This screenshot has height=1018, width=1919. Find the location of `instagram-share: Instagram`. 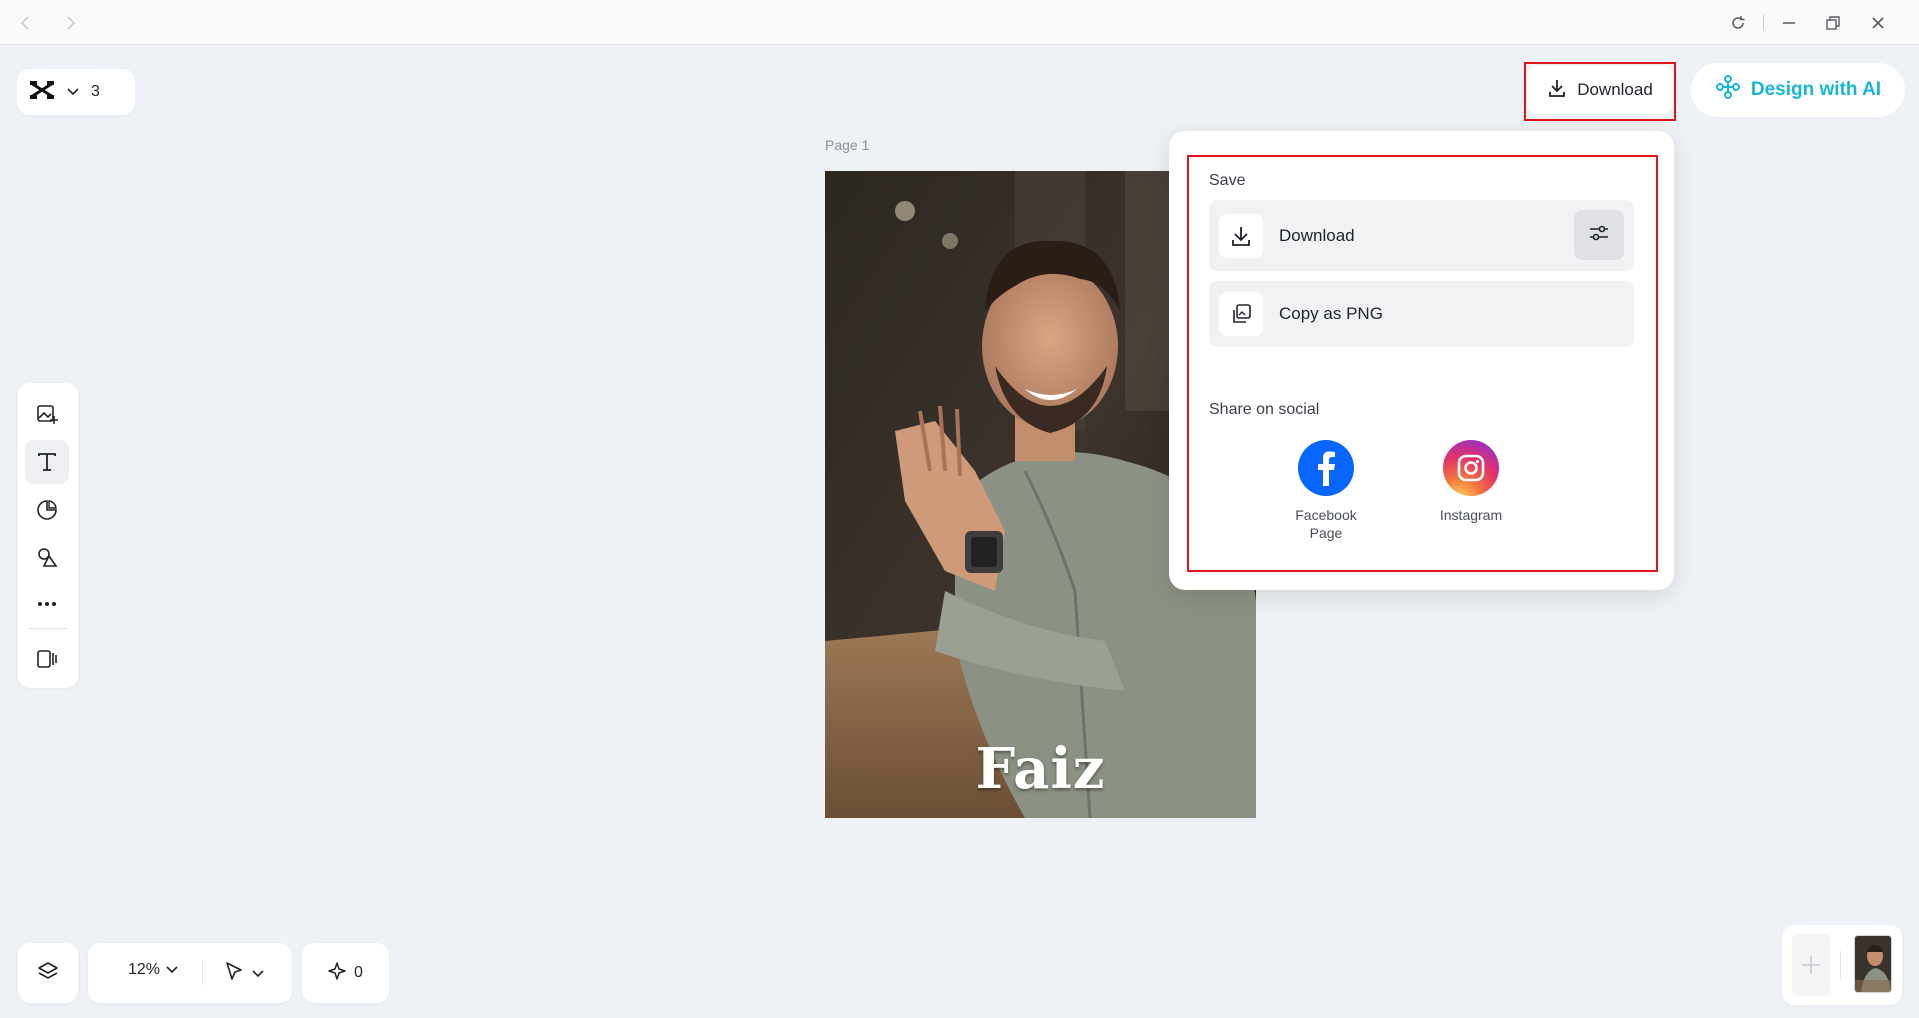

instagram-share: Instagram is located at coordinates (1471, 482).